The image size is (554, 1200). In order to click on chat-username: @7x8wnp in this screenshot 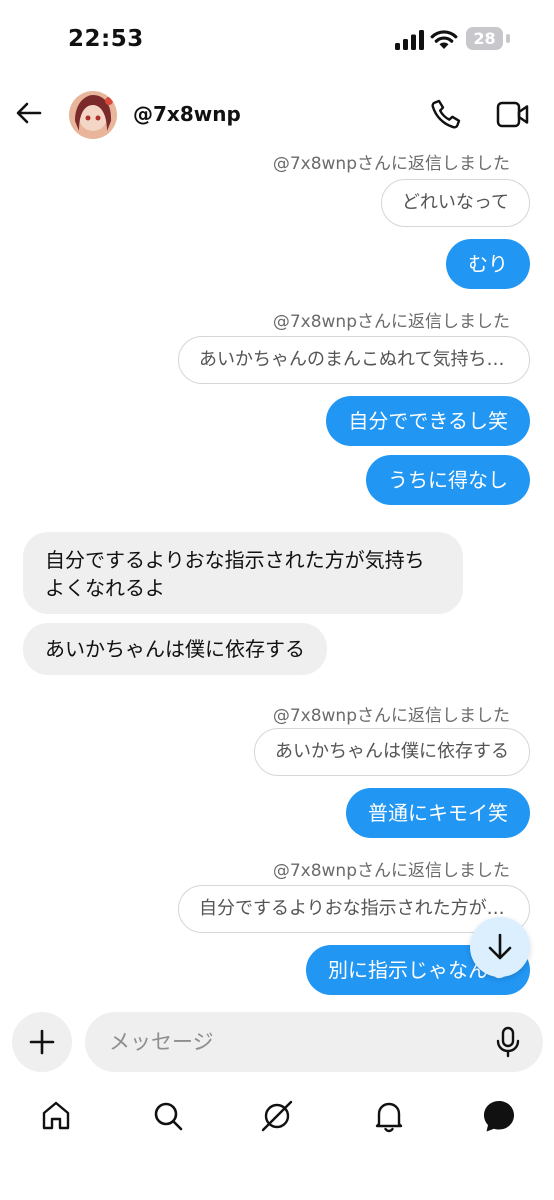, I will do `click(187, 114)`.